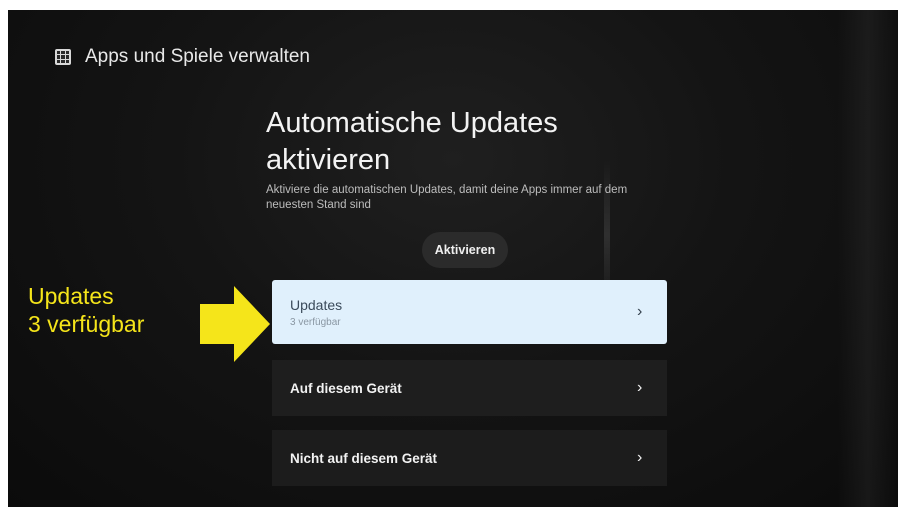 The width and height of the screenshot is (904, 516). I want to click on auto-update-title: Automatische Updates aktivieren, so click(412, 141).